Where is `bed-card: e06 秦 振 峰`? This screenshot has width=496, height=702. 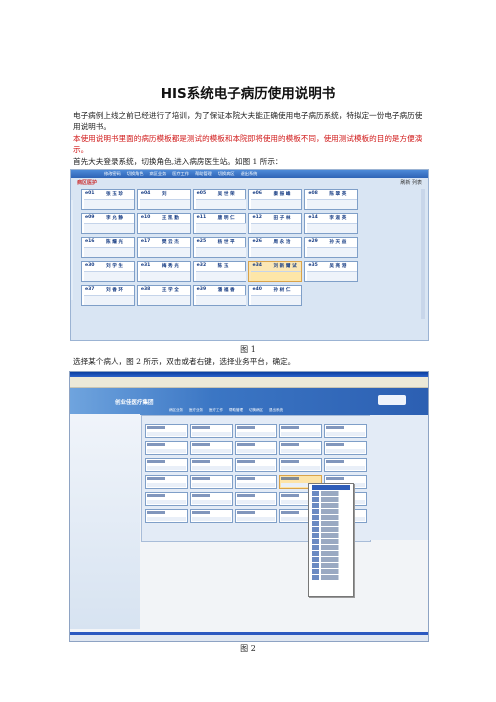 bed-card: e06 秦 振 峰 is located at coordinates (275, 199).